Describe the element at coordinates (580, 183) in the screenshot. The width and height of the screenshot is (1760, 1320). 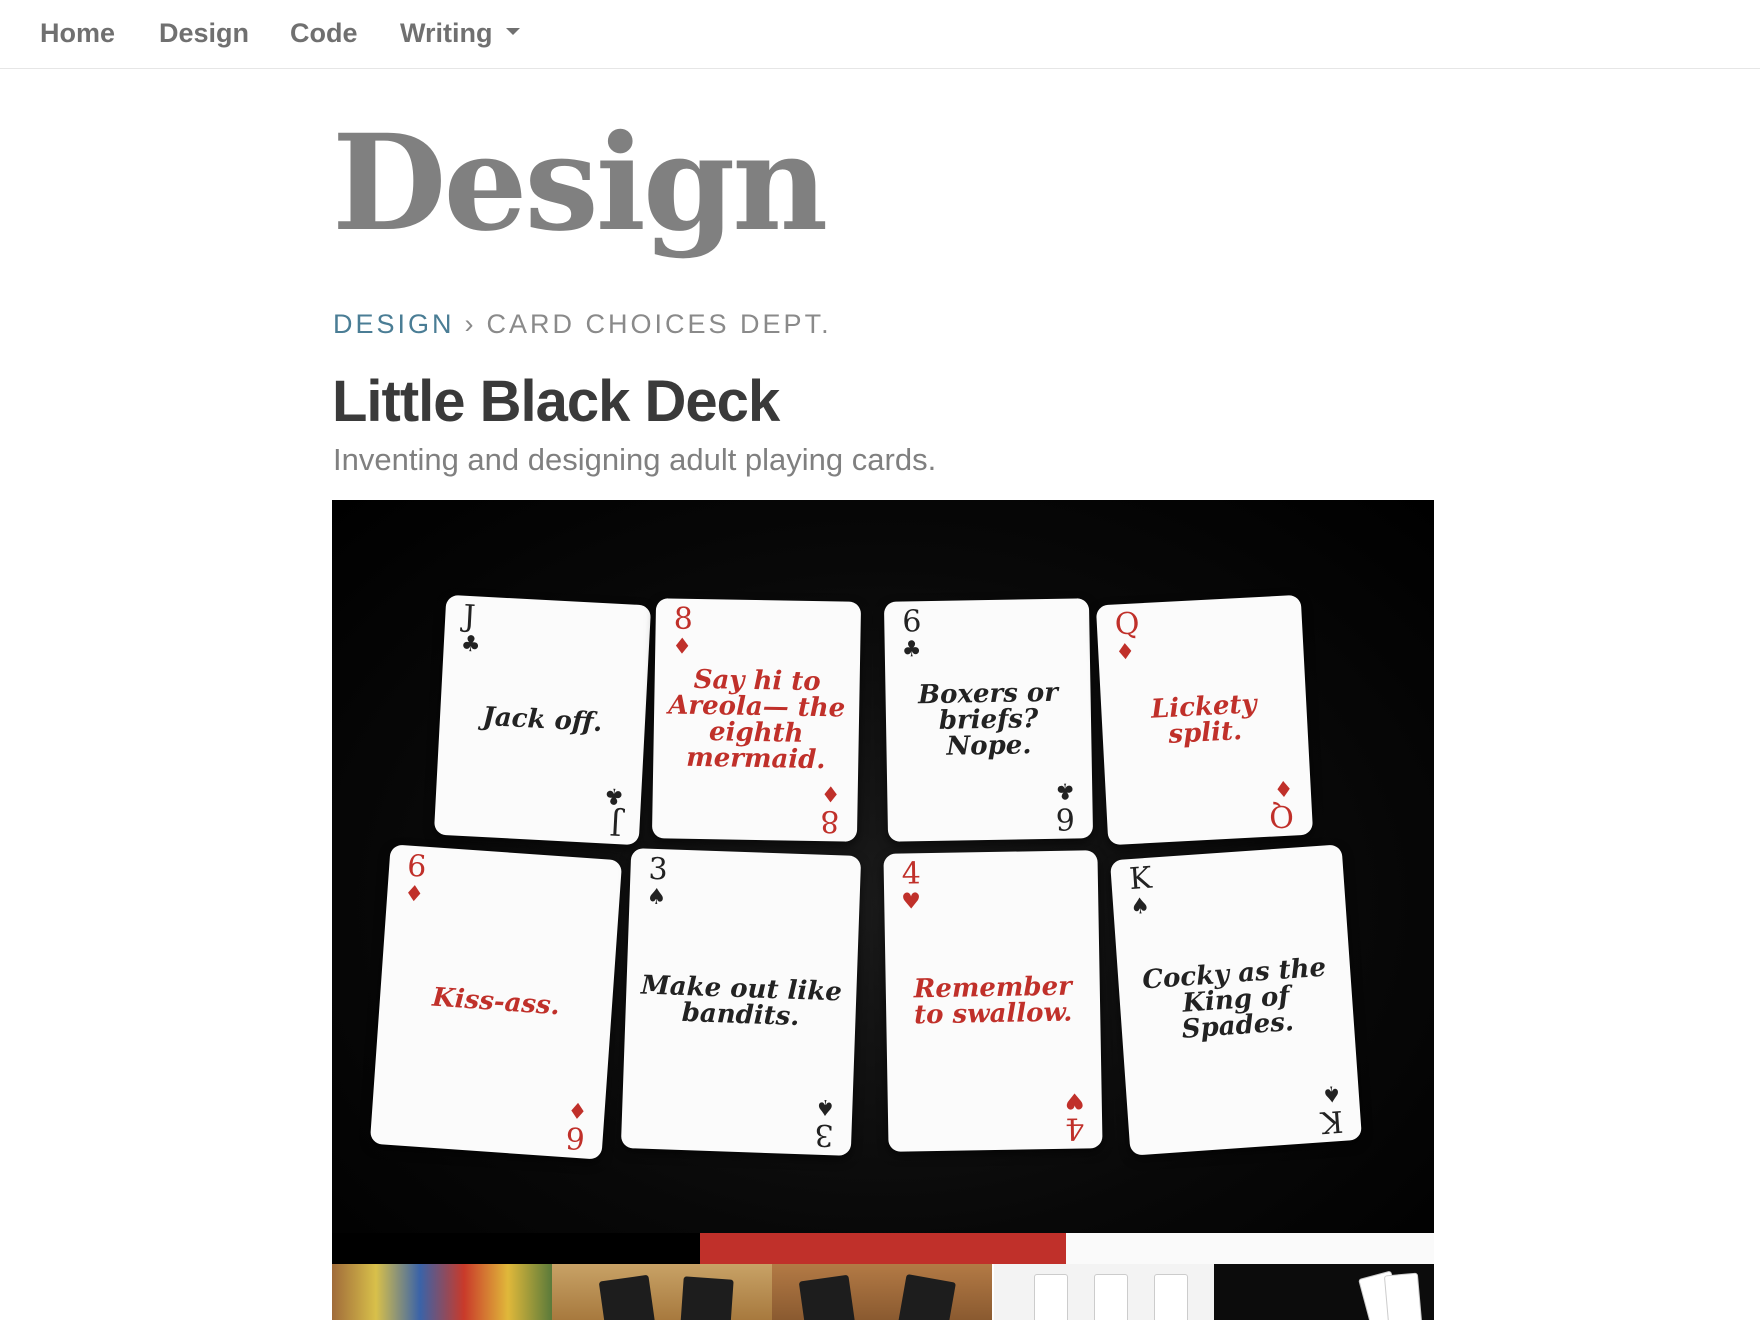
I see `page-title: Design` at that location.